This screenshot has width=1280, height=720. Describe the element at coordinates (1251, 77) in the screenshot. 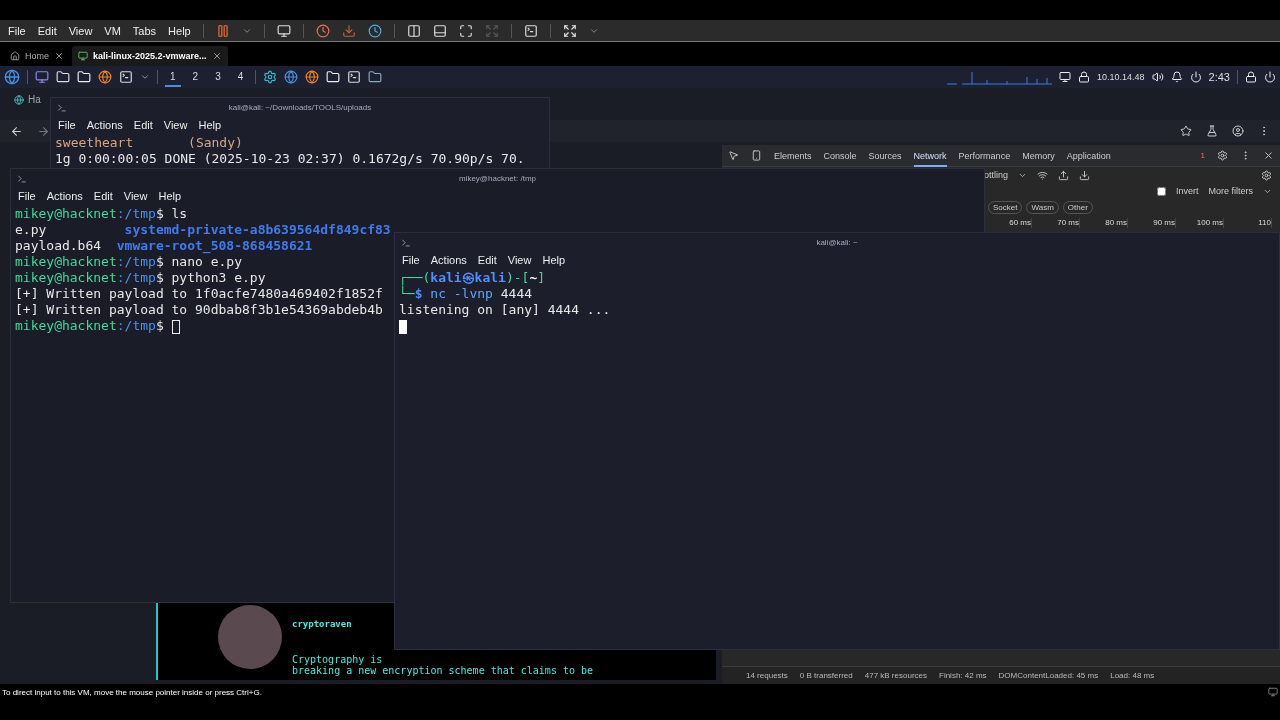

I see `lock-icon` at that location.